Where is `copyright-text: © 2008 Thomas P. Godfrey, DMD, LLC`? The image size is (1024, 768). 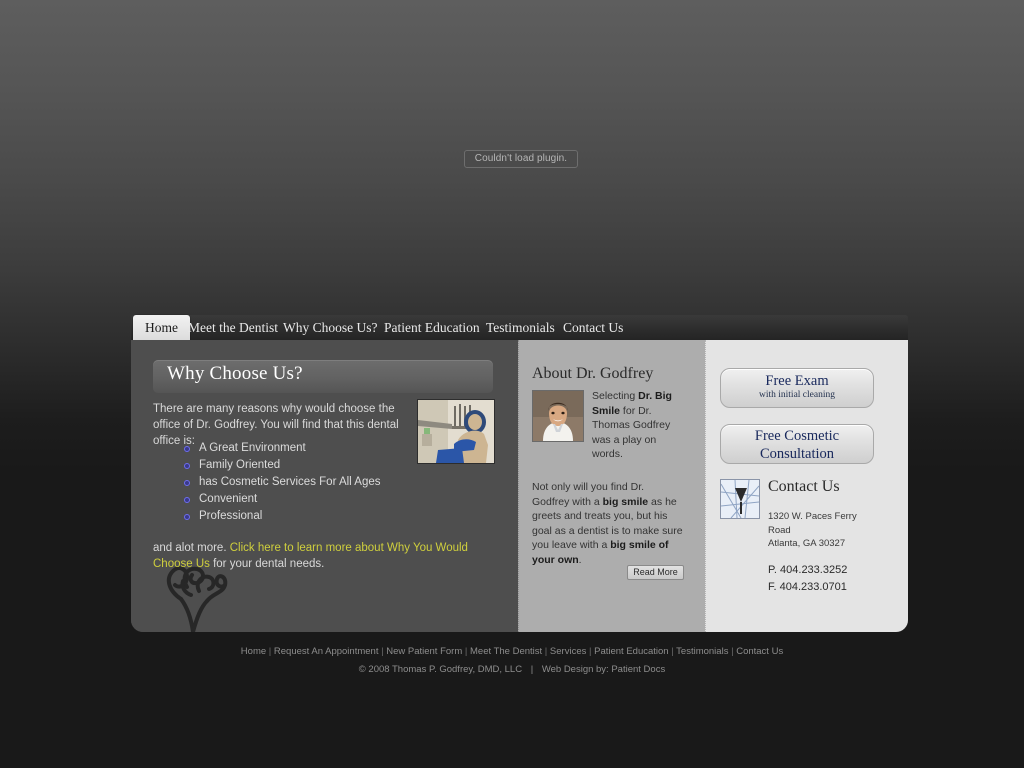 copyright-text: © 2008 Thomas P. Godfrey, DMD, LLC is located at coordinates (440, 669).